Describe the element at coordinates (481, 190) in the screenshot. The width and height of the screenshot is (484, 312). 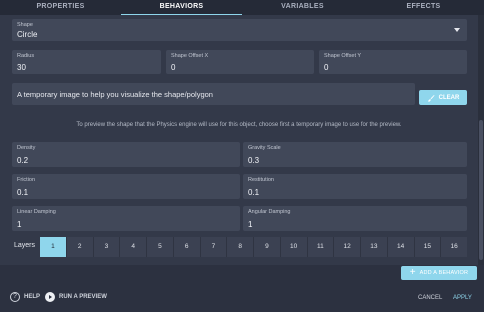
I see `scrollbar-thumb` at that location.